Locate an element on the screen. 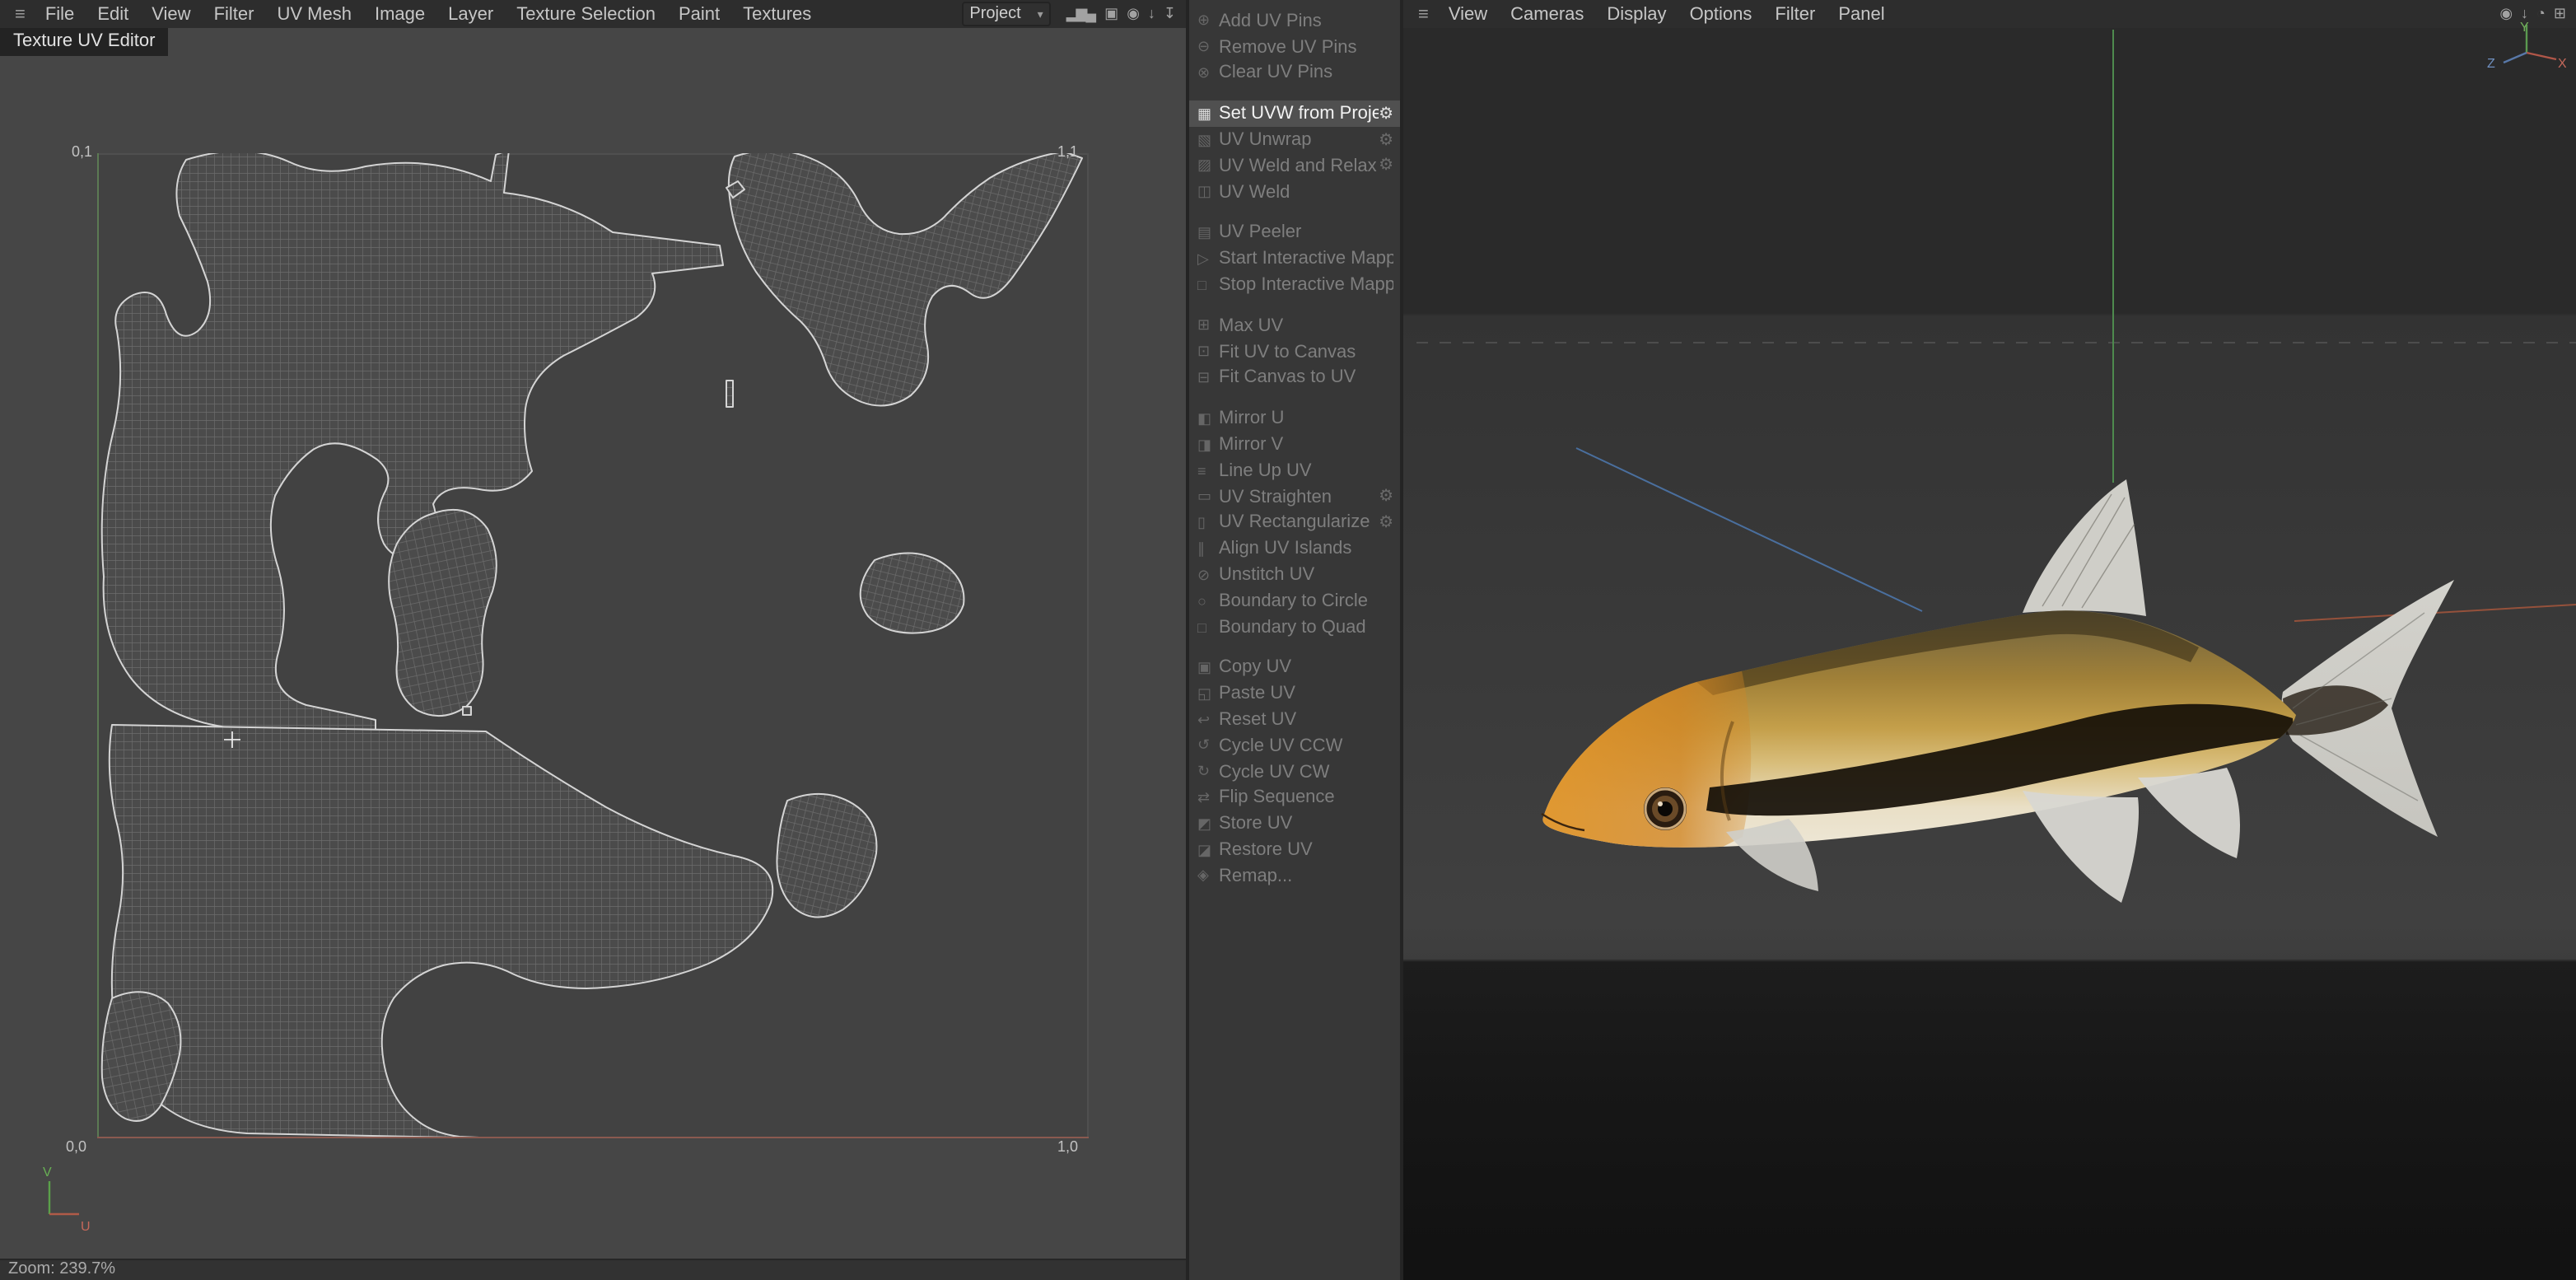 The height and width of the screenshot is (1280, 2576). menu-item-uv-mesh: UV Mesh is located at coordinates (314, 14).